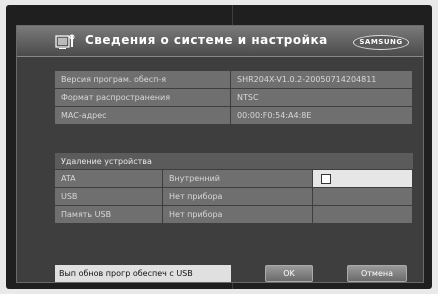  What do you see at coordinates (322, 98) in the screenshot?
I see `info-value: NTSC` at bounding box center [322, 98].